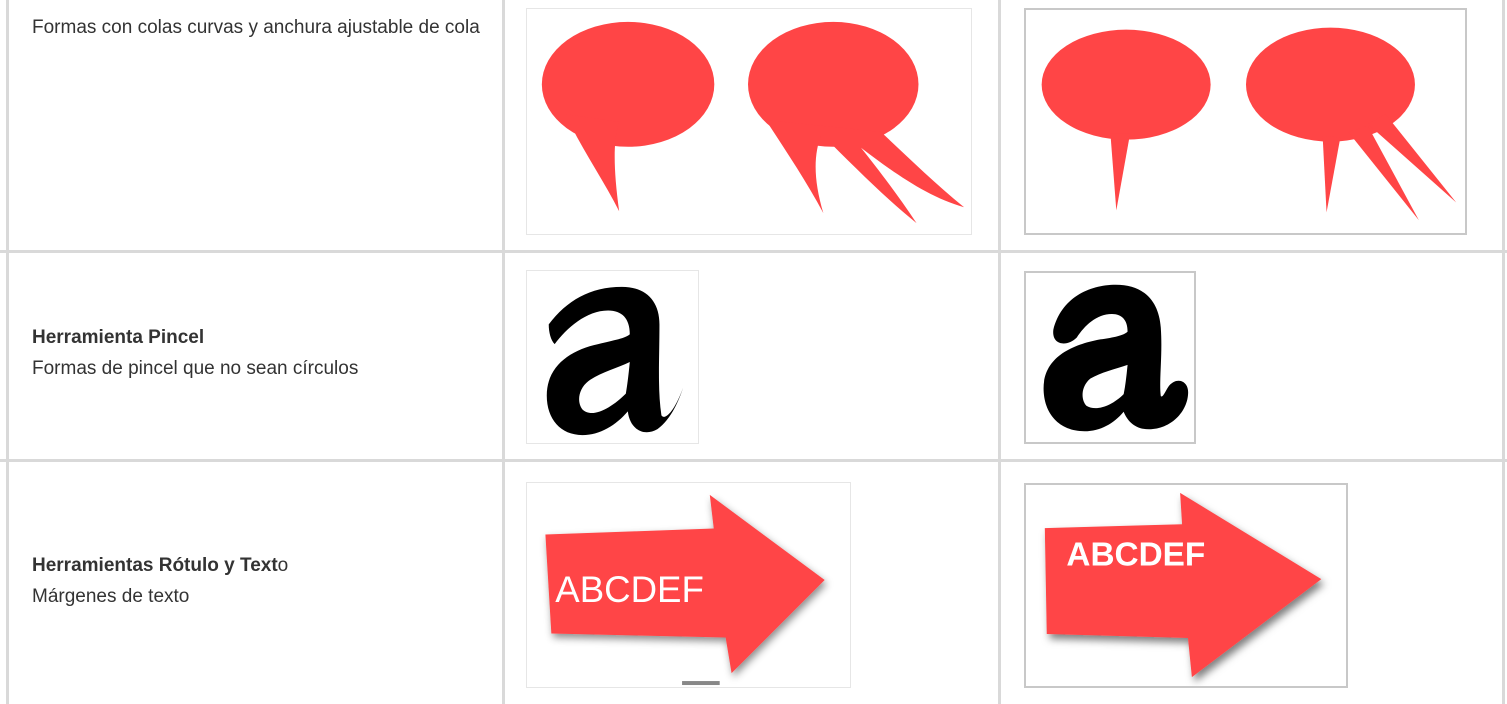 This screenshot has width=1507, height=704. Describe the element at coordinates (628, 116) in the screenshot. I see `speech-bubble-curved-single` at that location.